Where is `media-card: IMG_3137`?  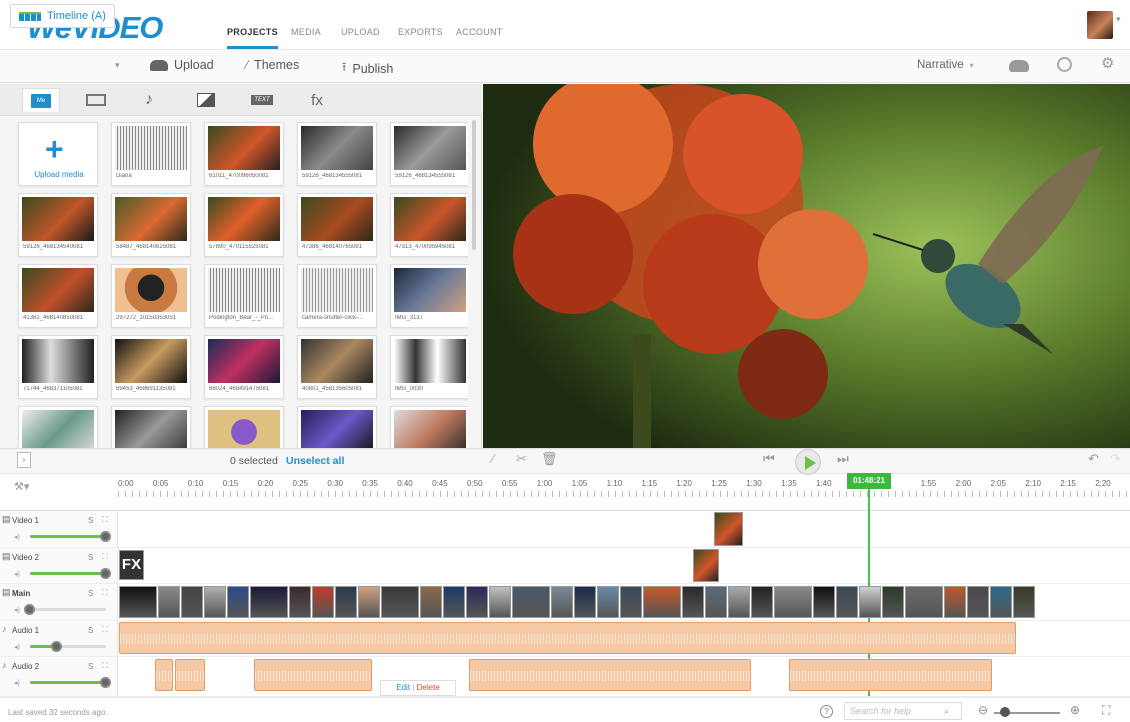 media-card: IMG_3137 is located at coordinates (429, 296).